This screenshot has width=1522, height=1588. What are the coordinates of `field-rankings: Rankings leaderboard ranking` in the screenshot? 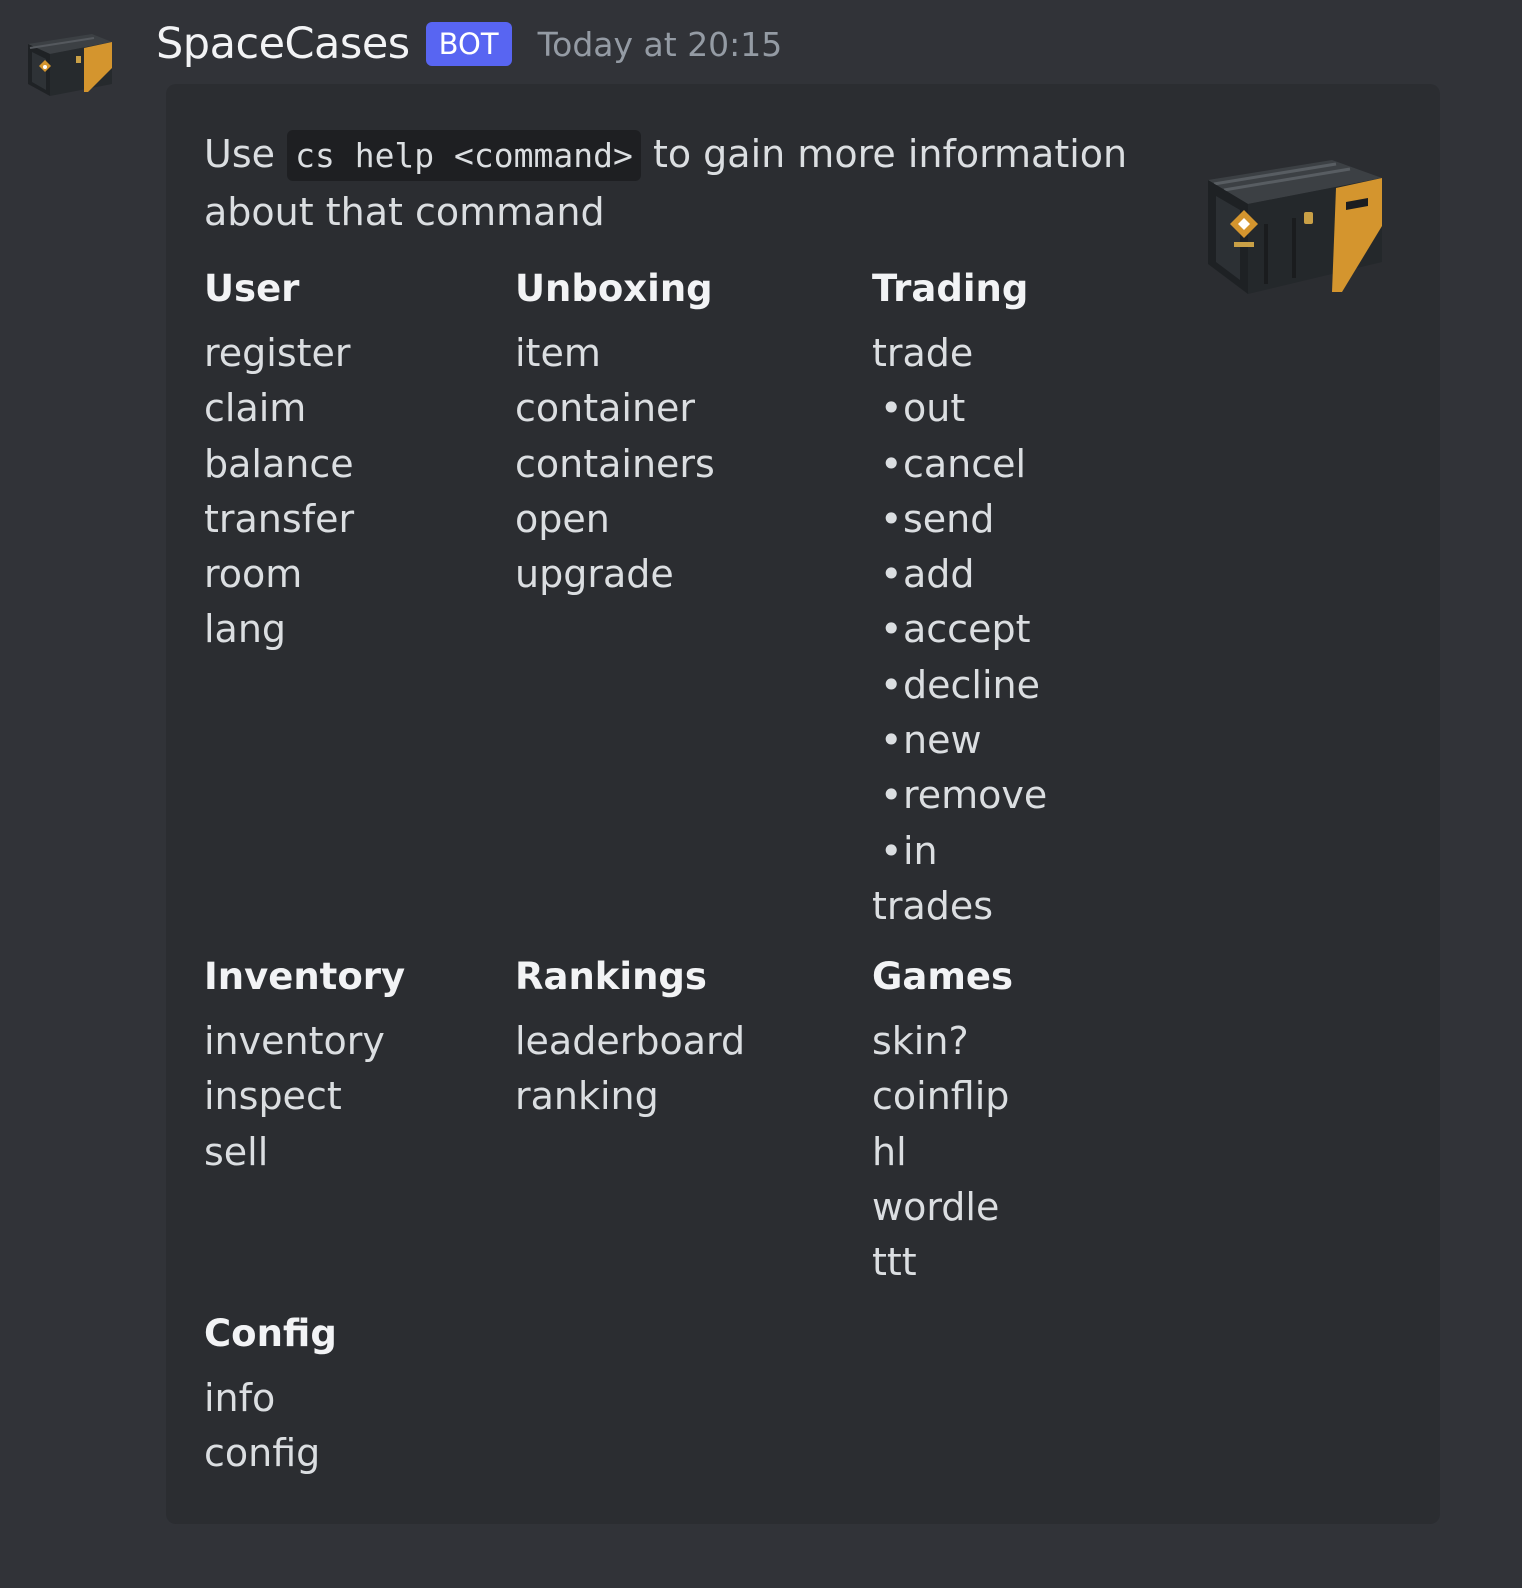 It's located at (675, 1039).